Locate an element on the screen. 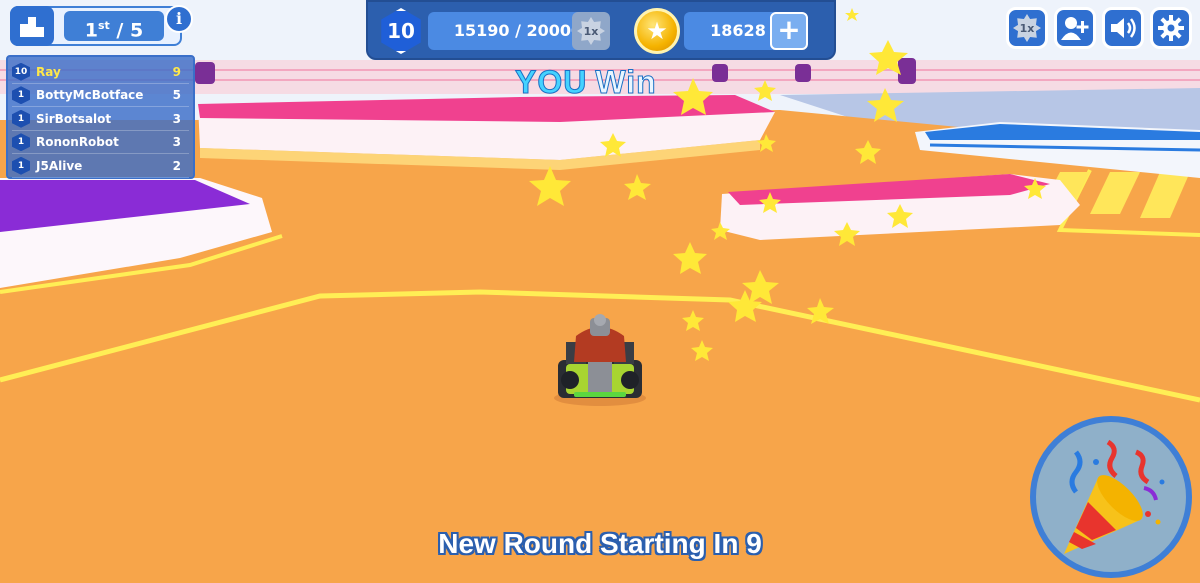 This screenshot has height=583, width=1200. info-button: i is located at coordinates (179, 19).